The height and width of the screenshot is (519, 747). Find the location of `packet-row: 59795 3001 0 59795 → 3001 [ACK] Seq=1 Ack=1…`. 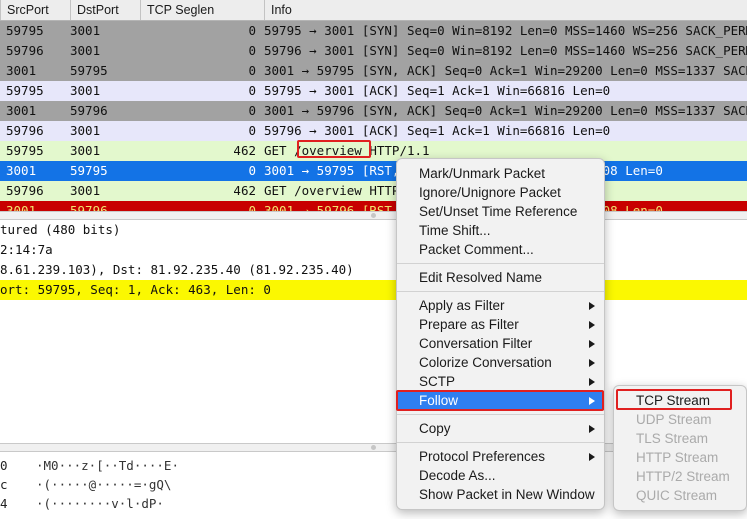

packet-row: 59795 3001 0 59795 → 3001 [ACK] Seq=1 Ack=1… is located at coordinates (373, 91).